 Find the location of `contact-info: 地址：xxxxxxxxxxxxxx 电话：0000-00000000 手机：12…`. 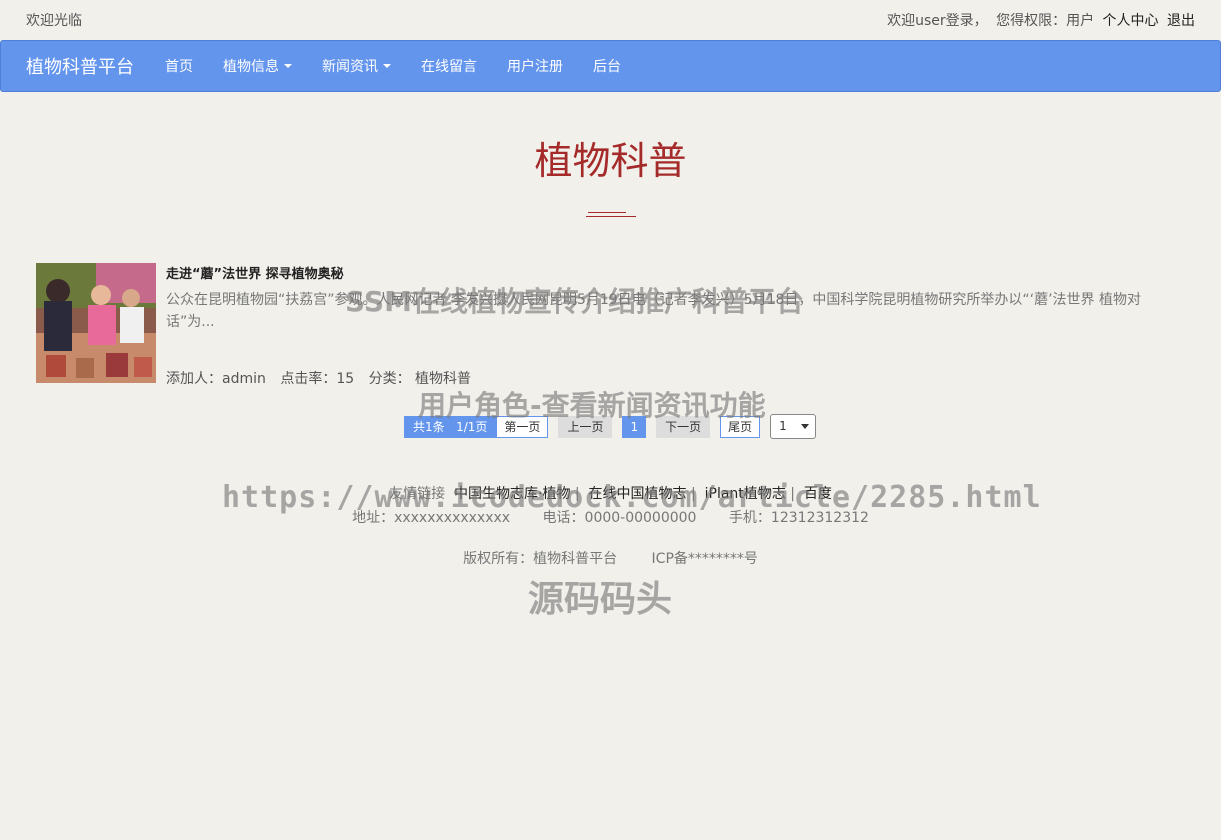

contact-info: 地址：xxxxxxxxxxxxxx 电话：0000-00000000 手机：12… is located at coordinates (610, 518).